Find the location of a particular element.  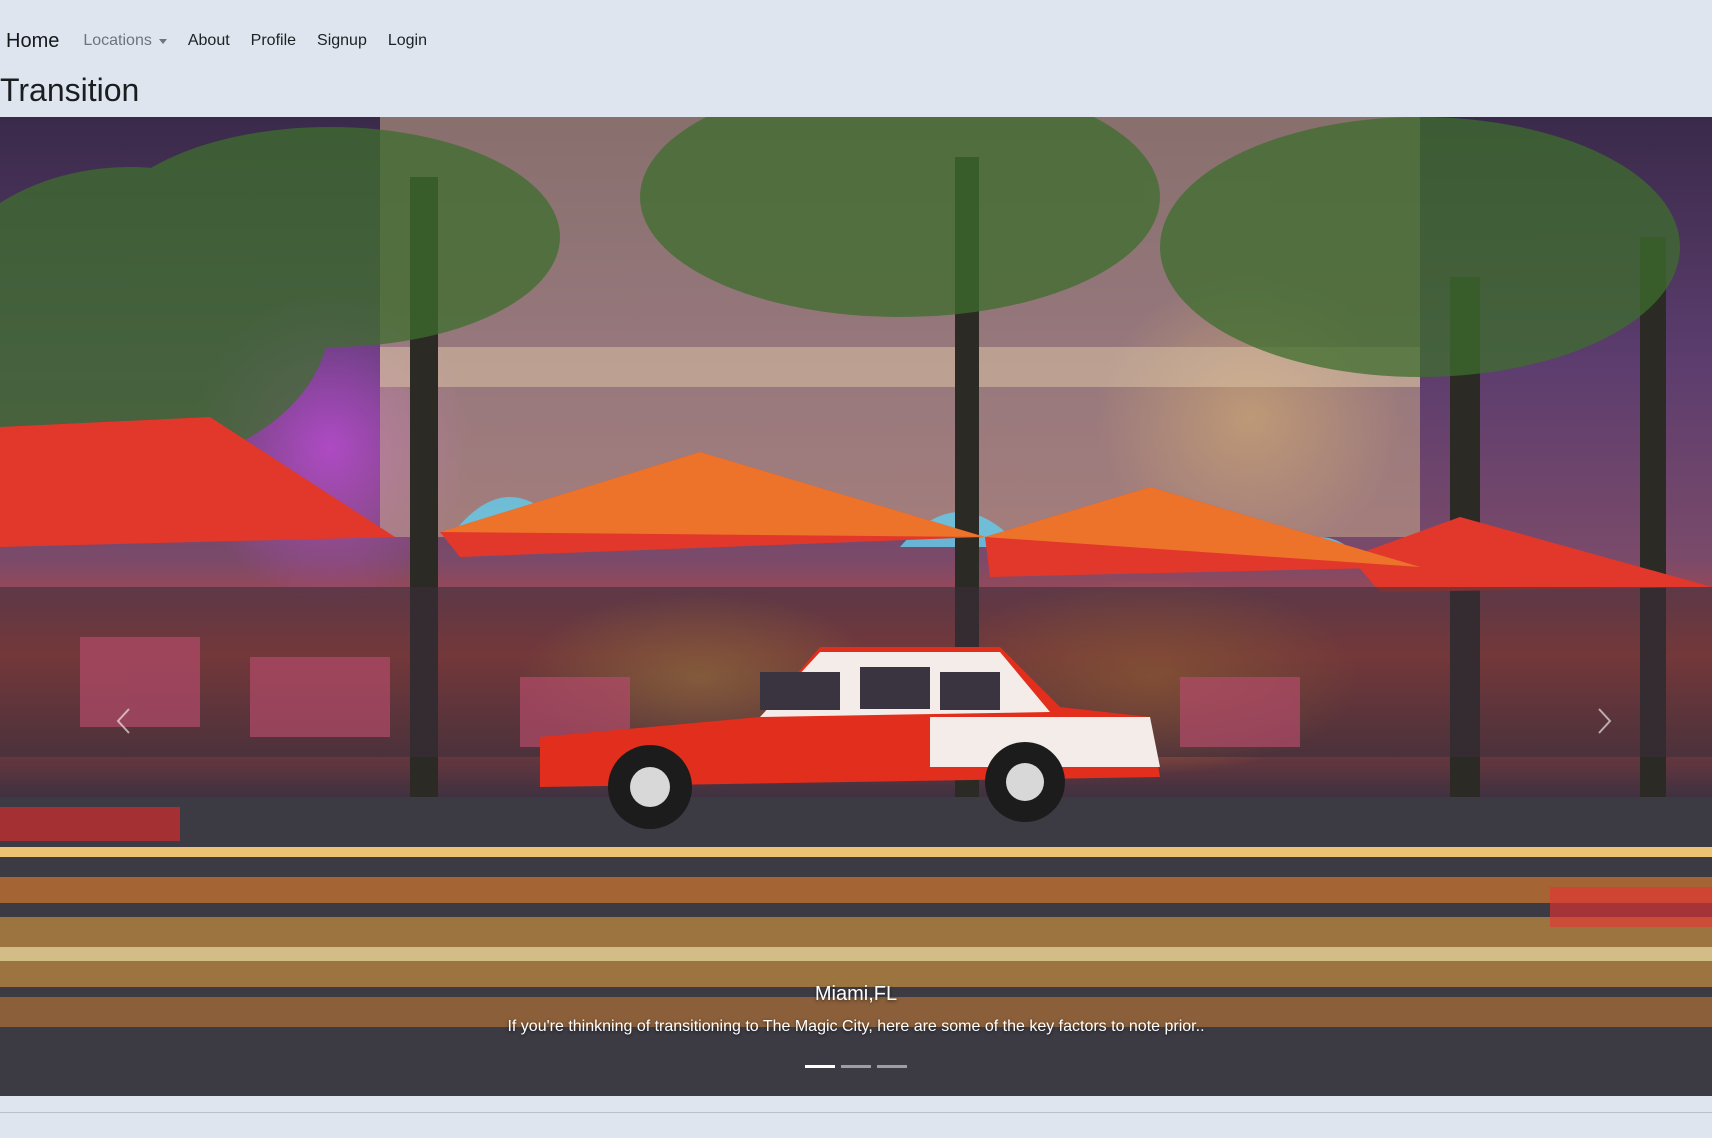

nav-about: About is located at coordinates (209, 41).